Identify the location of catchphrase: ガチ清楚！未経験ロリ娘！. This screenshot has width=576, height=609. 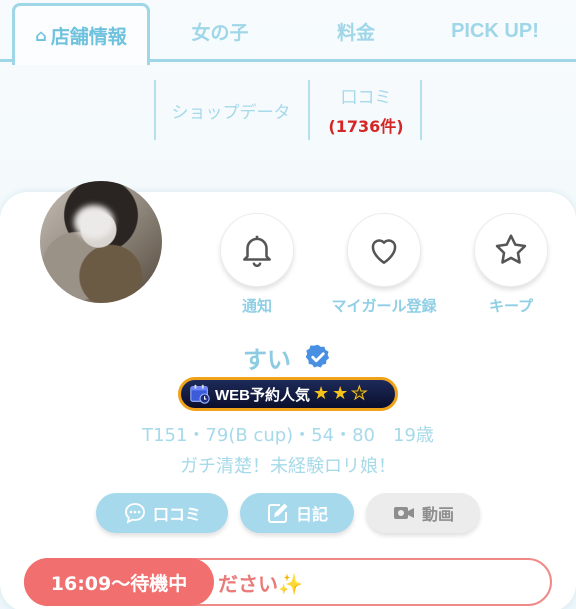
(288, 466).